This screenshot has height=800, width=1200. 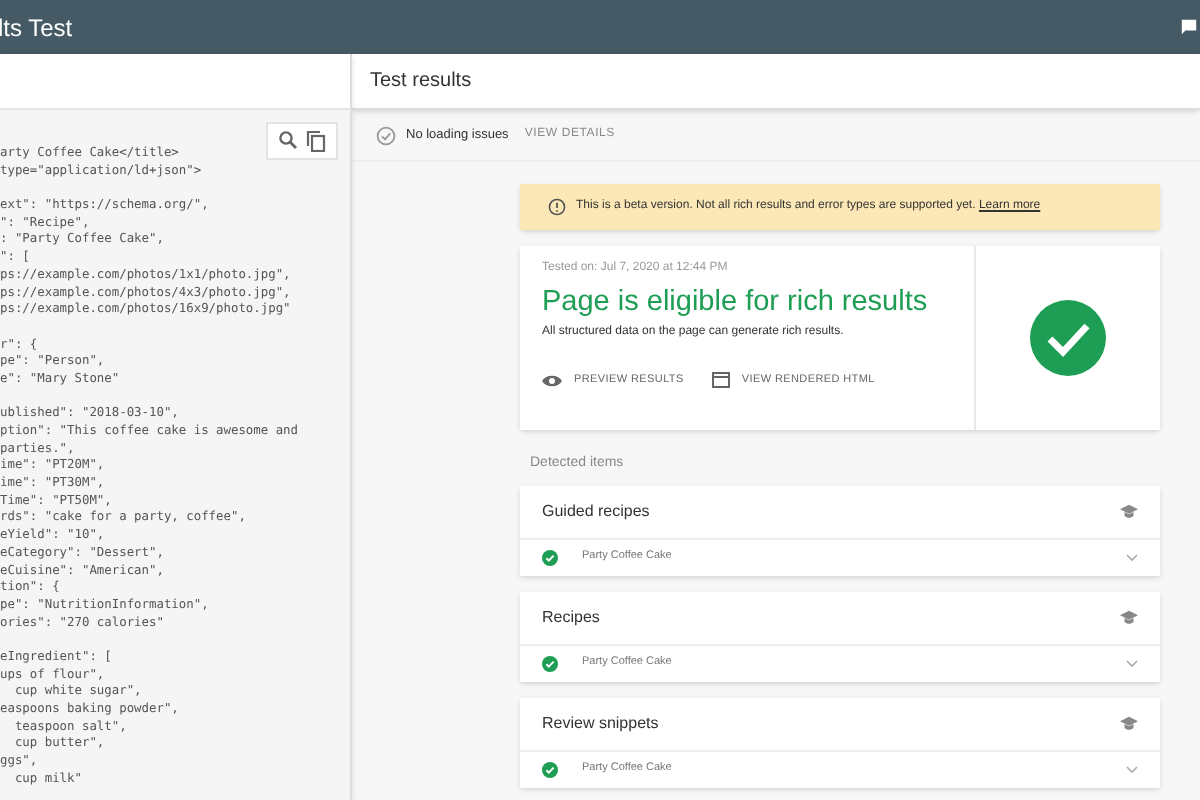 What do you see at coordinates (421, 82) in the screenshot?
I see `results-title: Test results` at bounding box center [421, 82].